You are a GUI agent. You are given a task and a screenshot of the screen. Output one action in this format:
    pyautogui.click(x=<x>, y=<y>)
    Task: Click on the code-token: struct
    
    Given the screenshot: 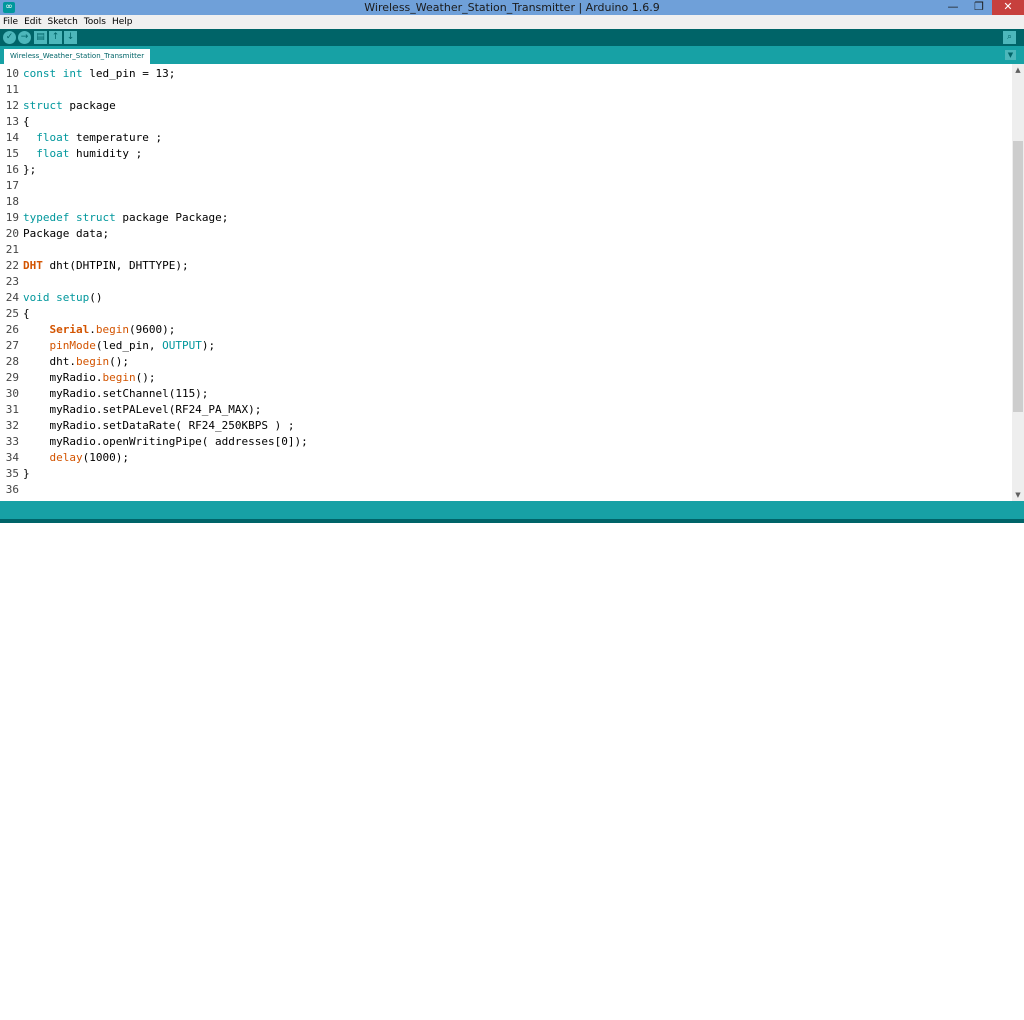 What is the action you would take?
    pyautogui.click(x=43, y=105)
    